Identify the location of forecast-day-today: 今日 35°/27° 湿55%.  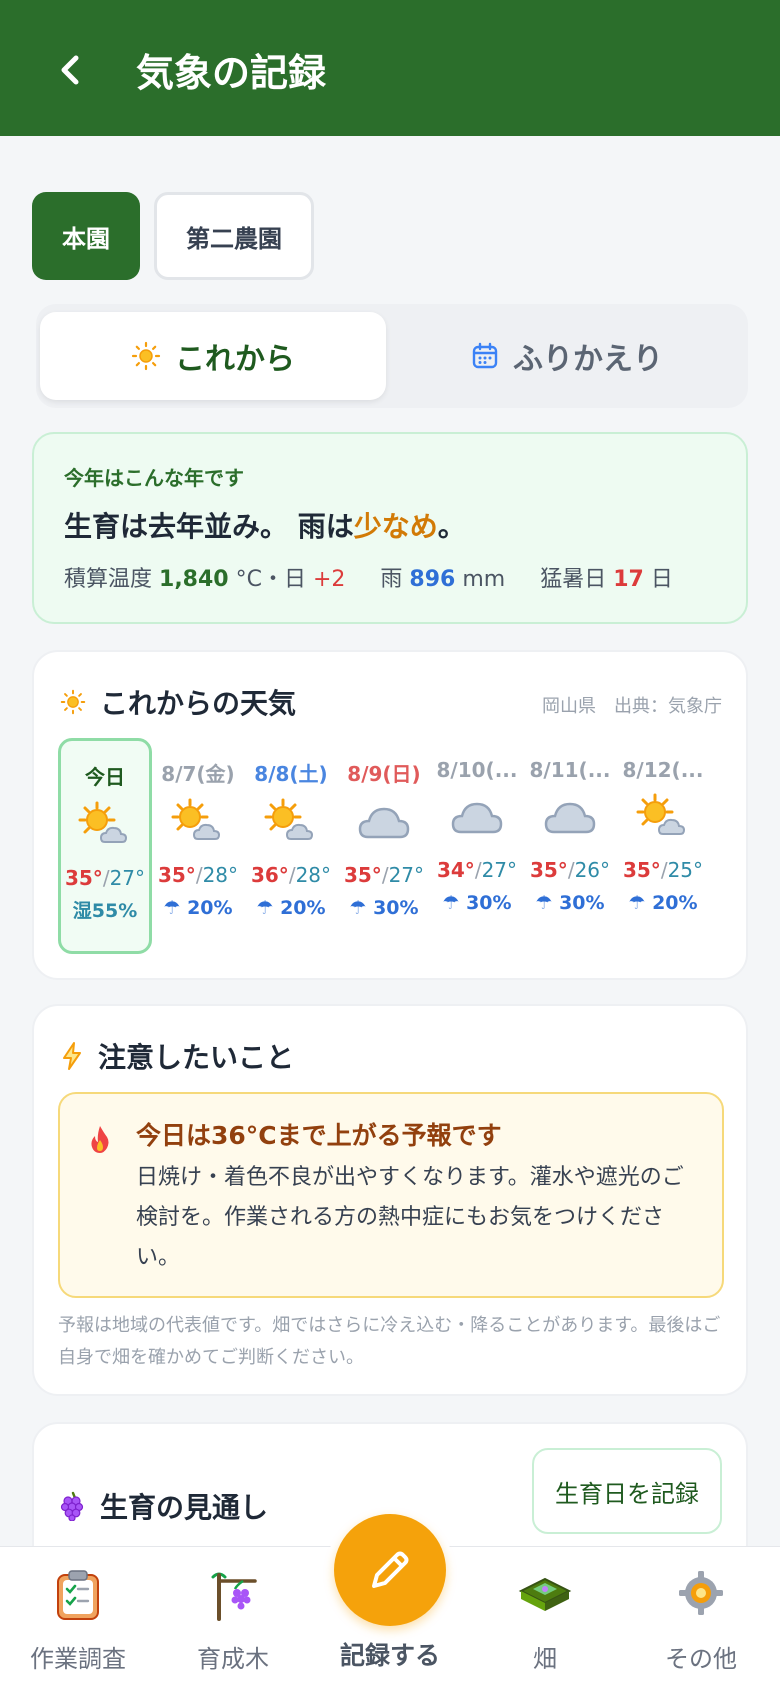
(105, 846).